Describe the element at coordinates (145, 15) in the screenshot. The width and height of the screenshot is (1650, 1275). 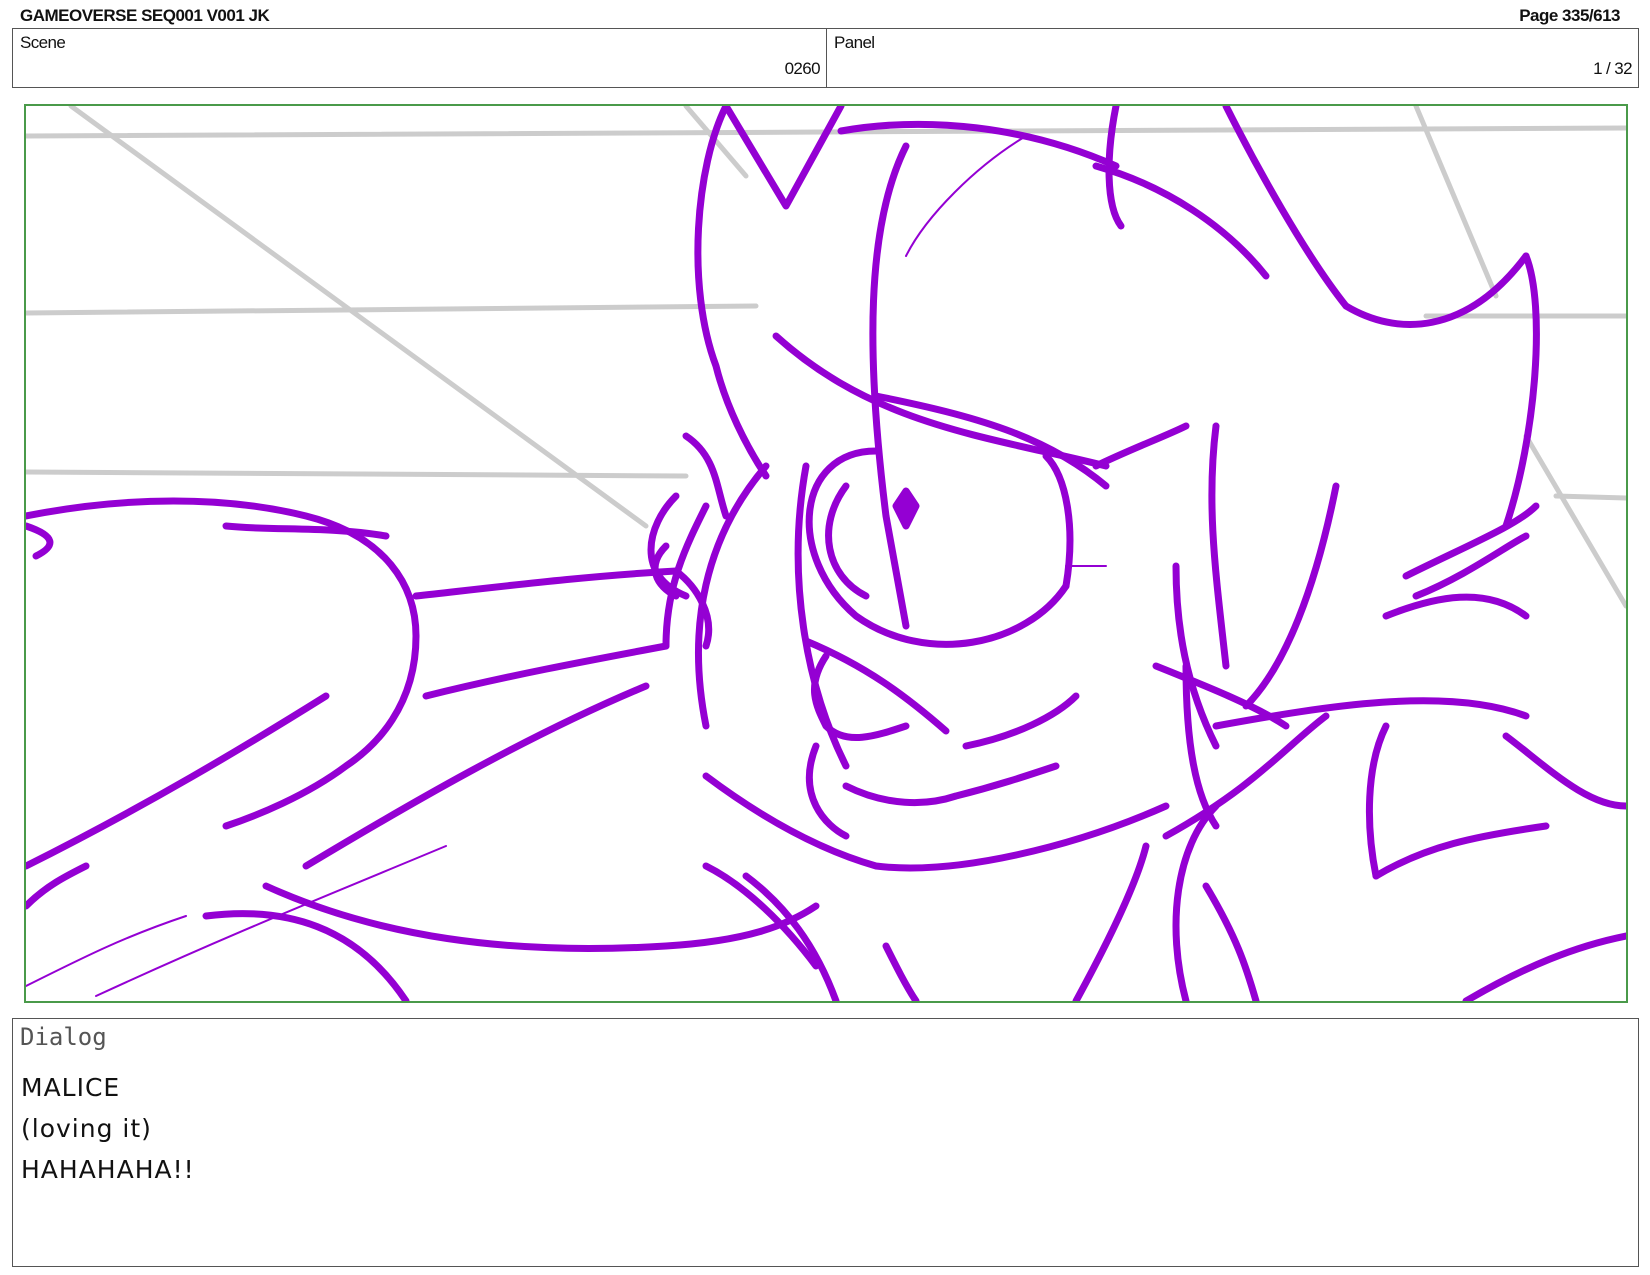
I see `document-title: GAMEOVERSE SEQ001 V001 JK` at that location.